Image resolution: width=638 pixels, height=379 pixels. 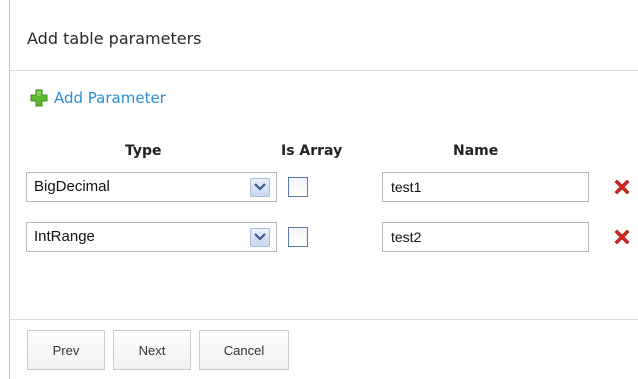 What do you see at coordinates (476, 151) in the screenshot?
I see `column-header-name: Name` at bounding box center [476, 151].